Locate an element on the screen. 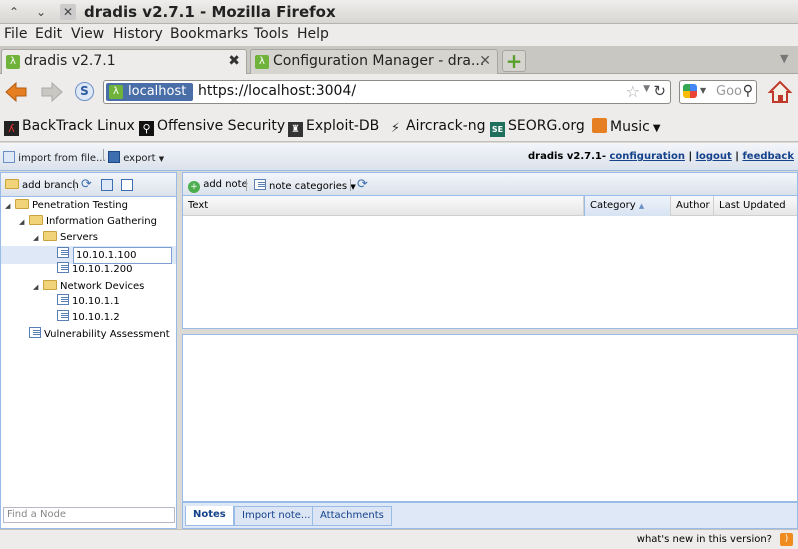 The height and width of the screenshot is (549, 798). column-author: Author is located at coordinates (692, 206).